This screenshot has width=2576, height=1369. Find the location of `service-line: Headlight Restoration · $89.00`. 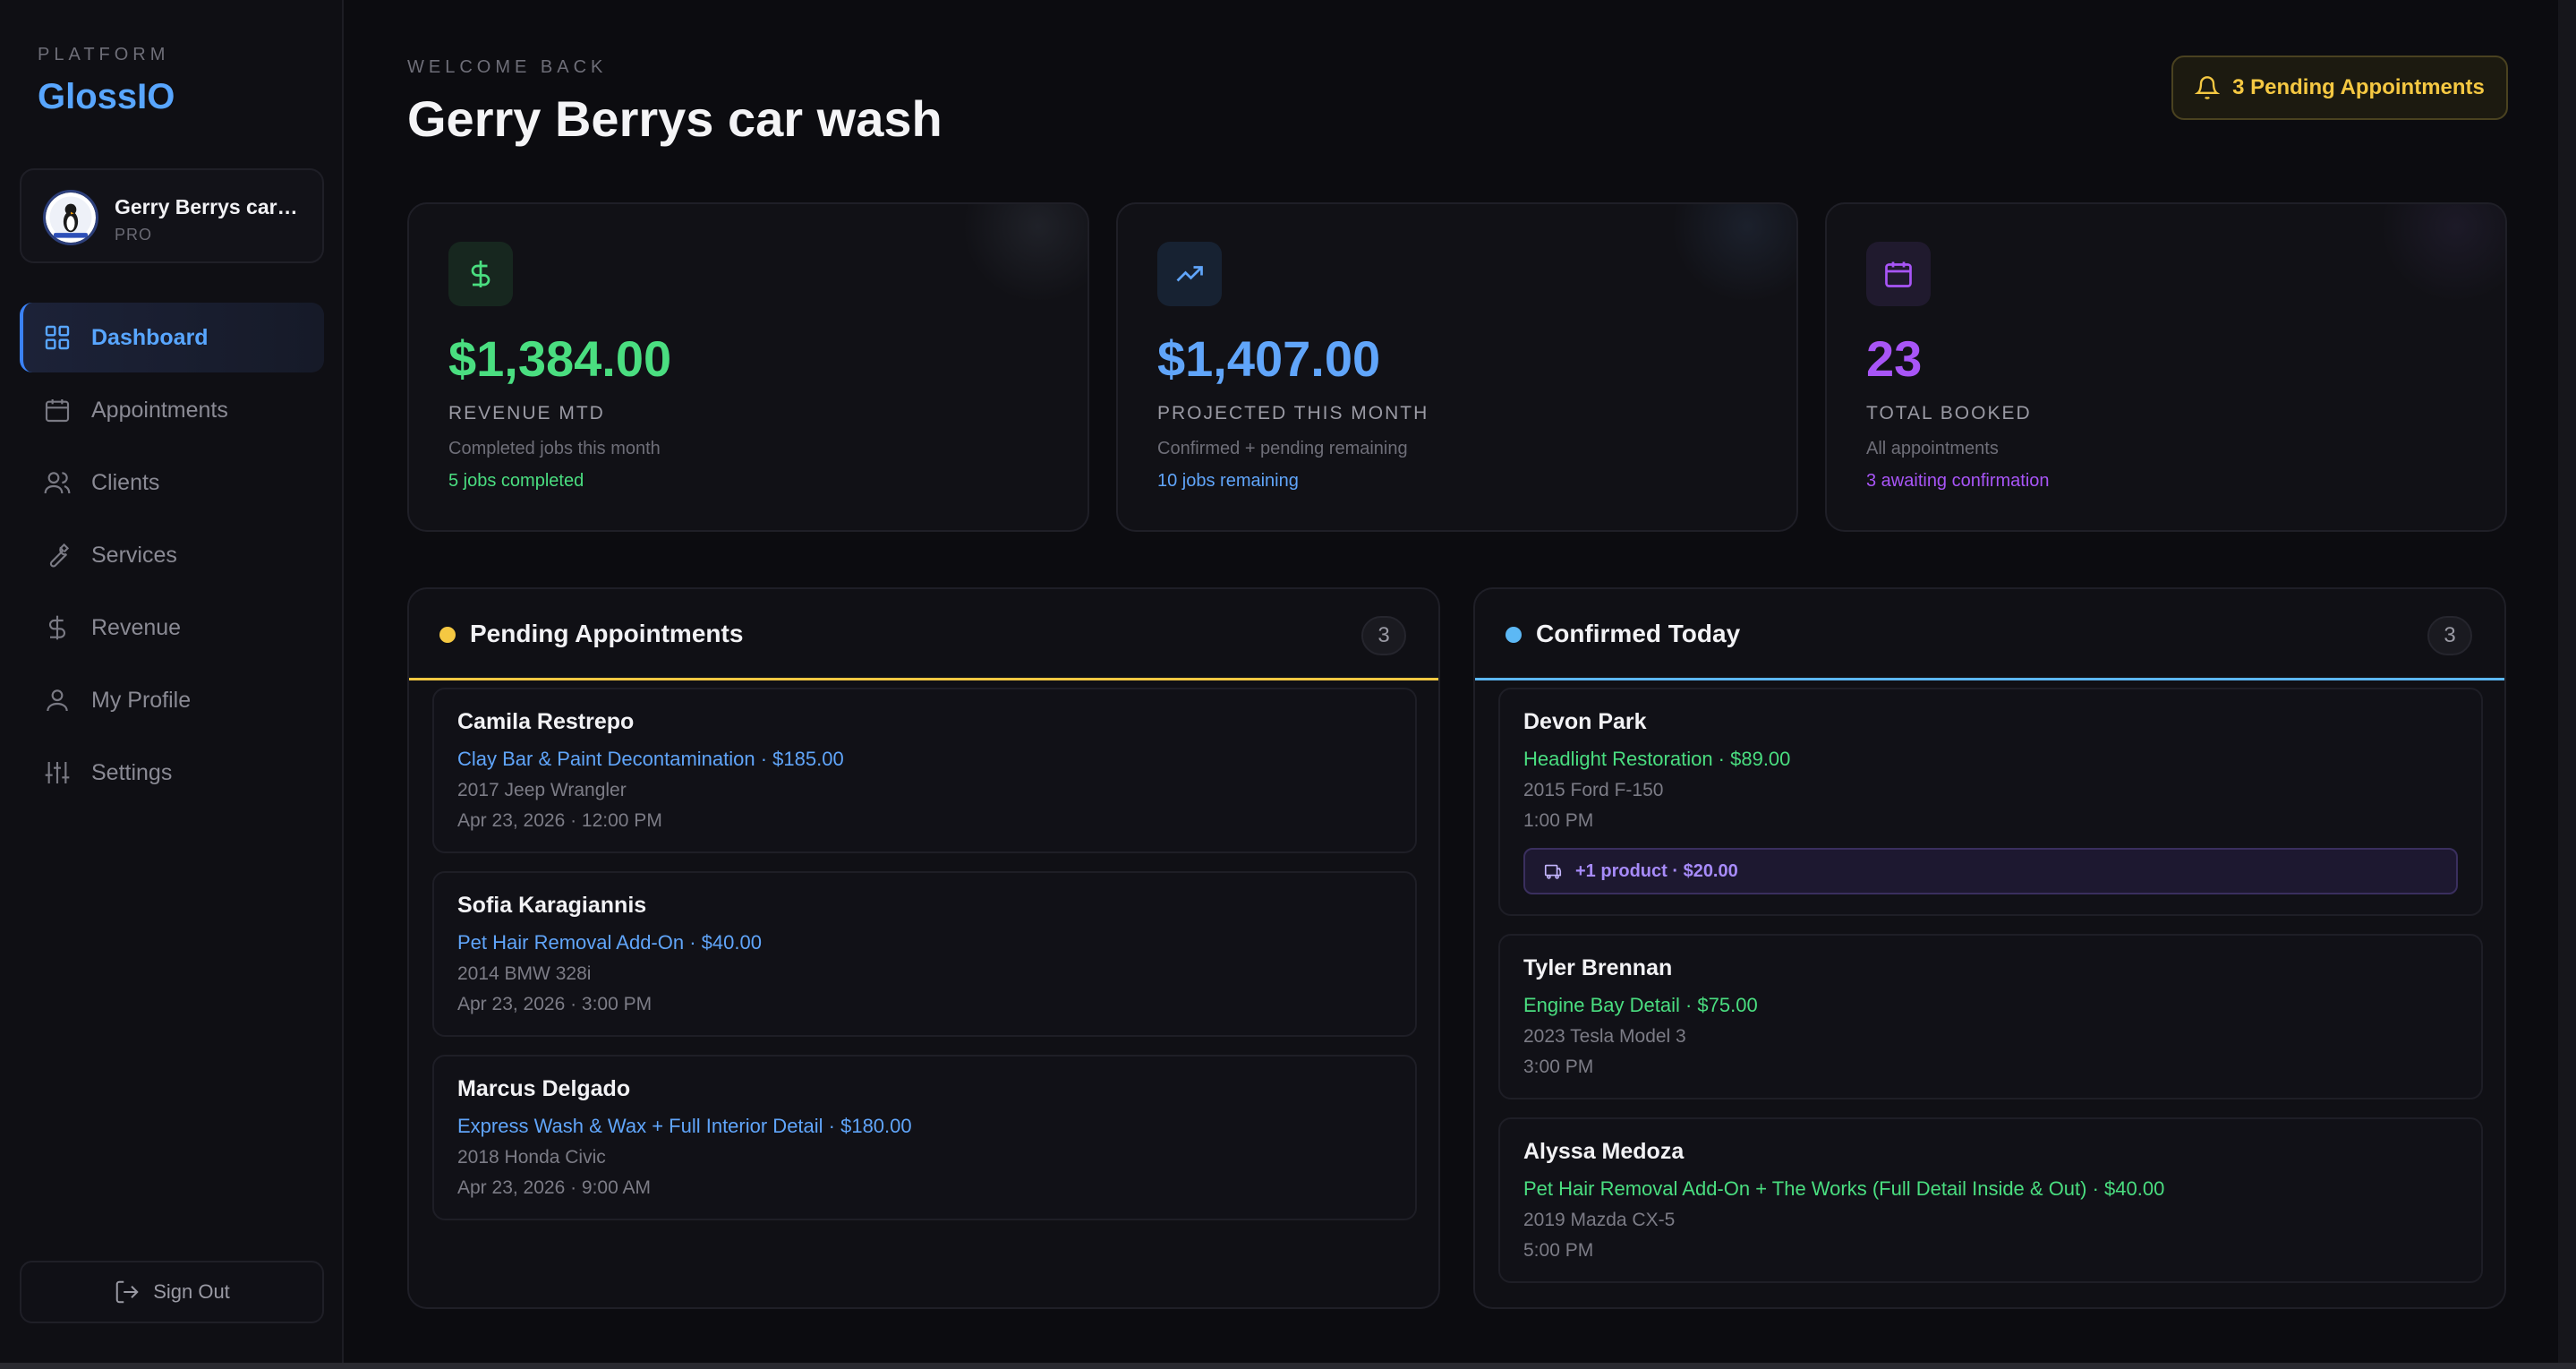

service-line: Headlight Restoration · $89.00 is located at coordinates (1657, 759).